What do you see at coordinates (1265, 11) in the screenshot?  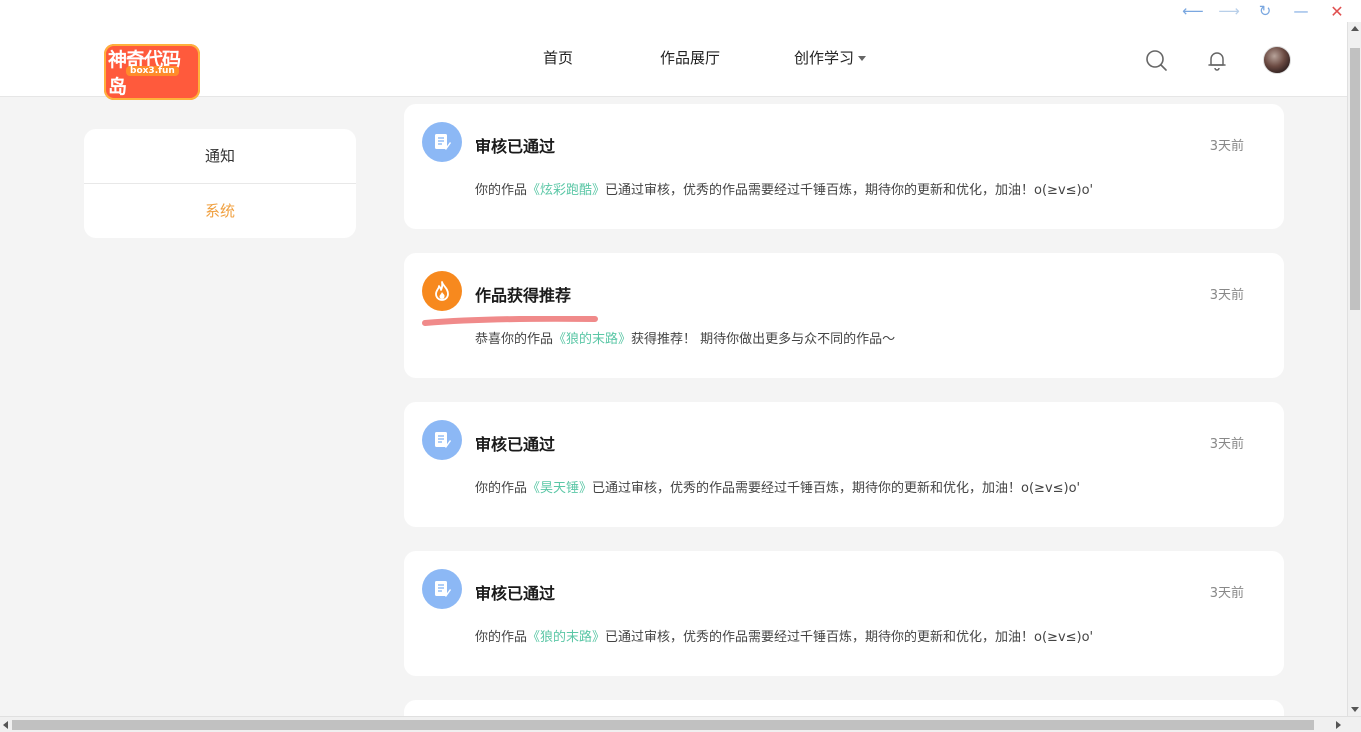 I see `refresh-icon: ↻` at bounding box center [1265, 11].